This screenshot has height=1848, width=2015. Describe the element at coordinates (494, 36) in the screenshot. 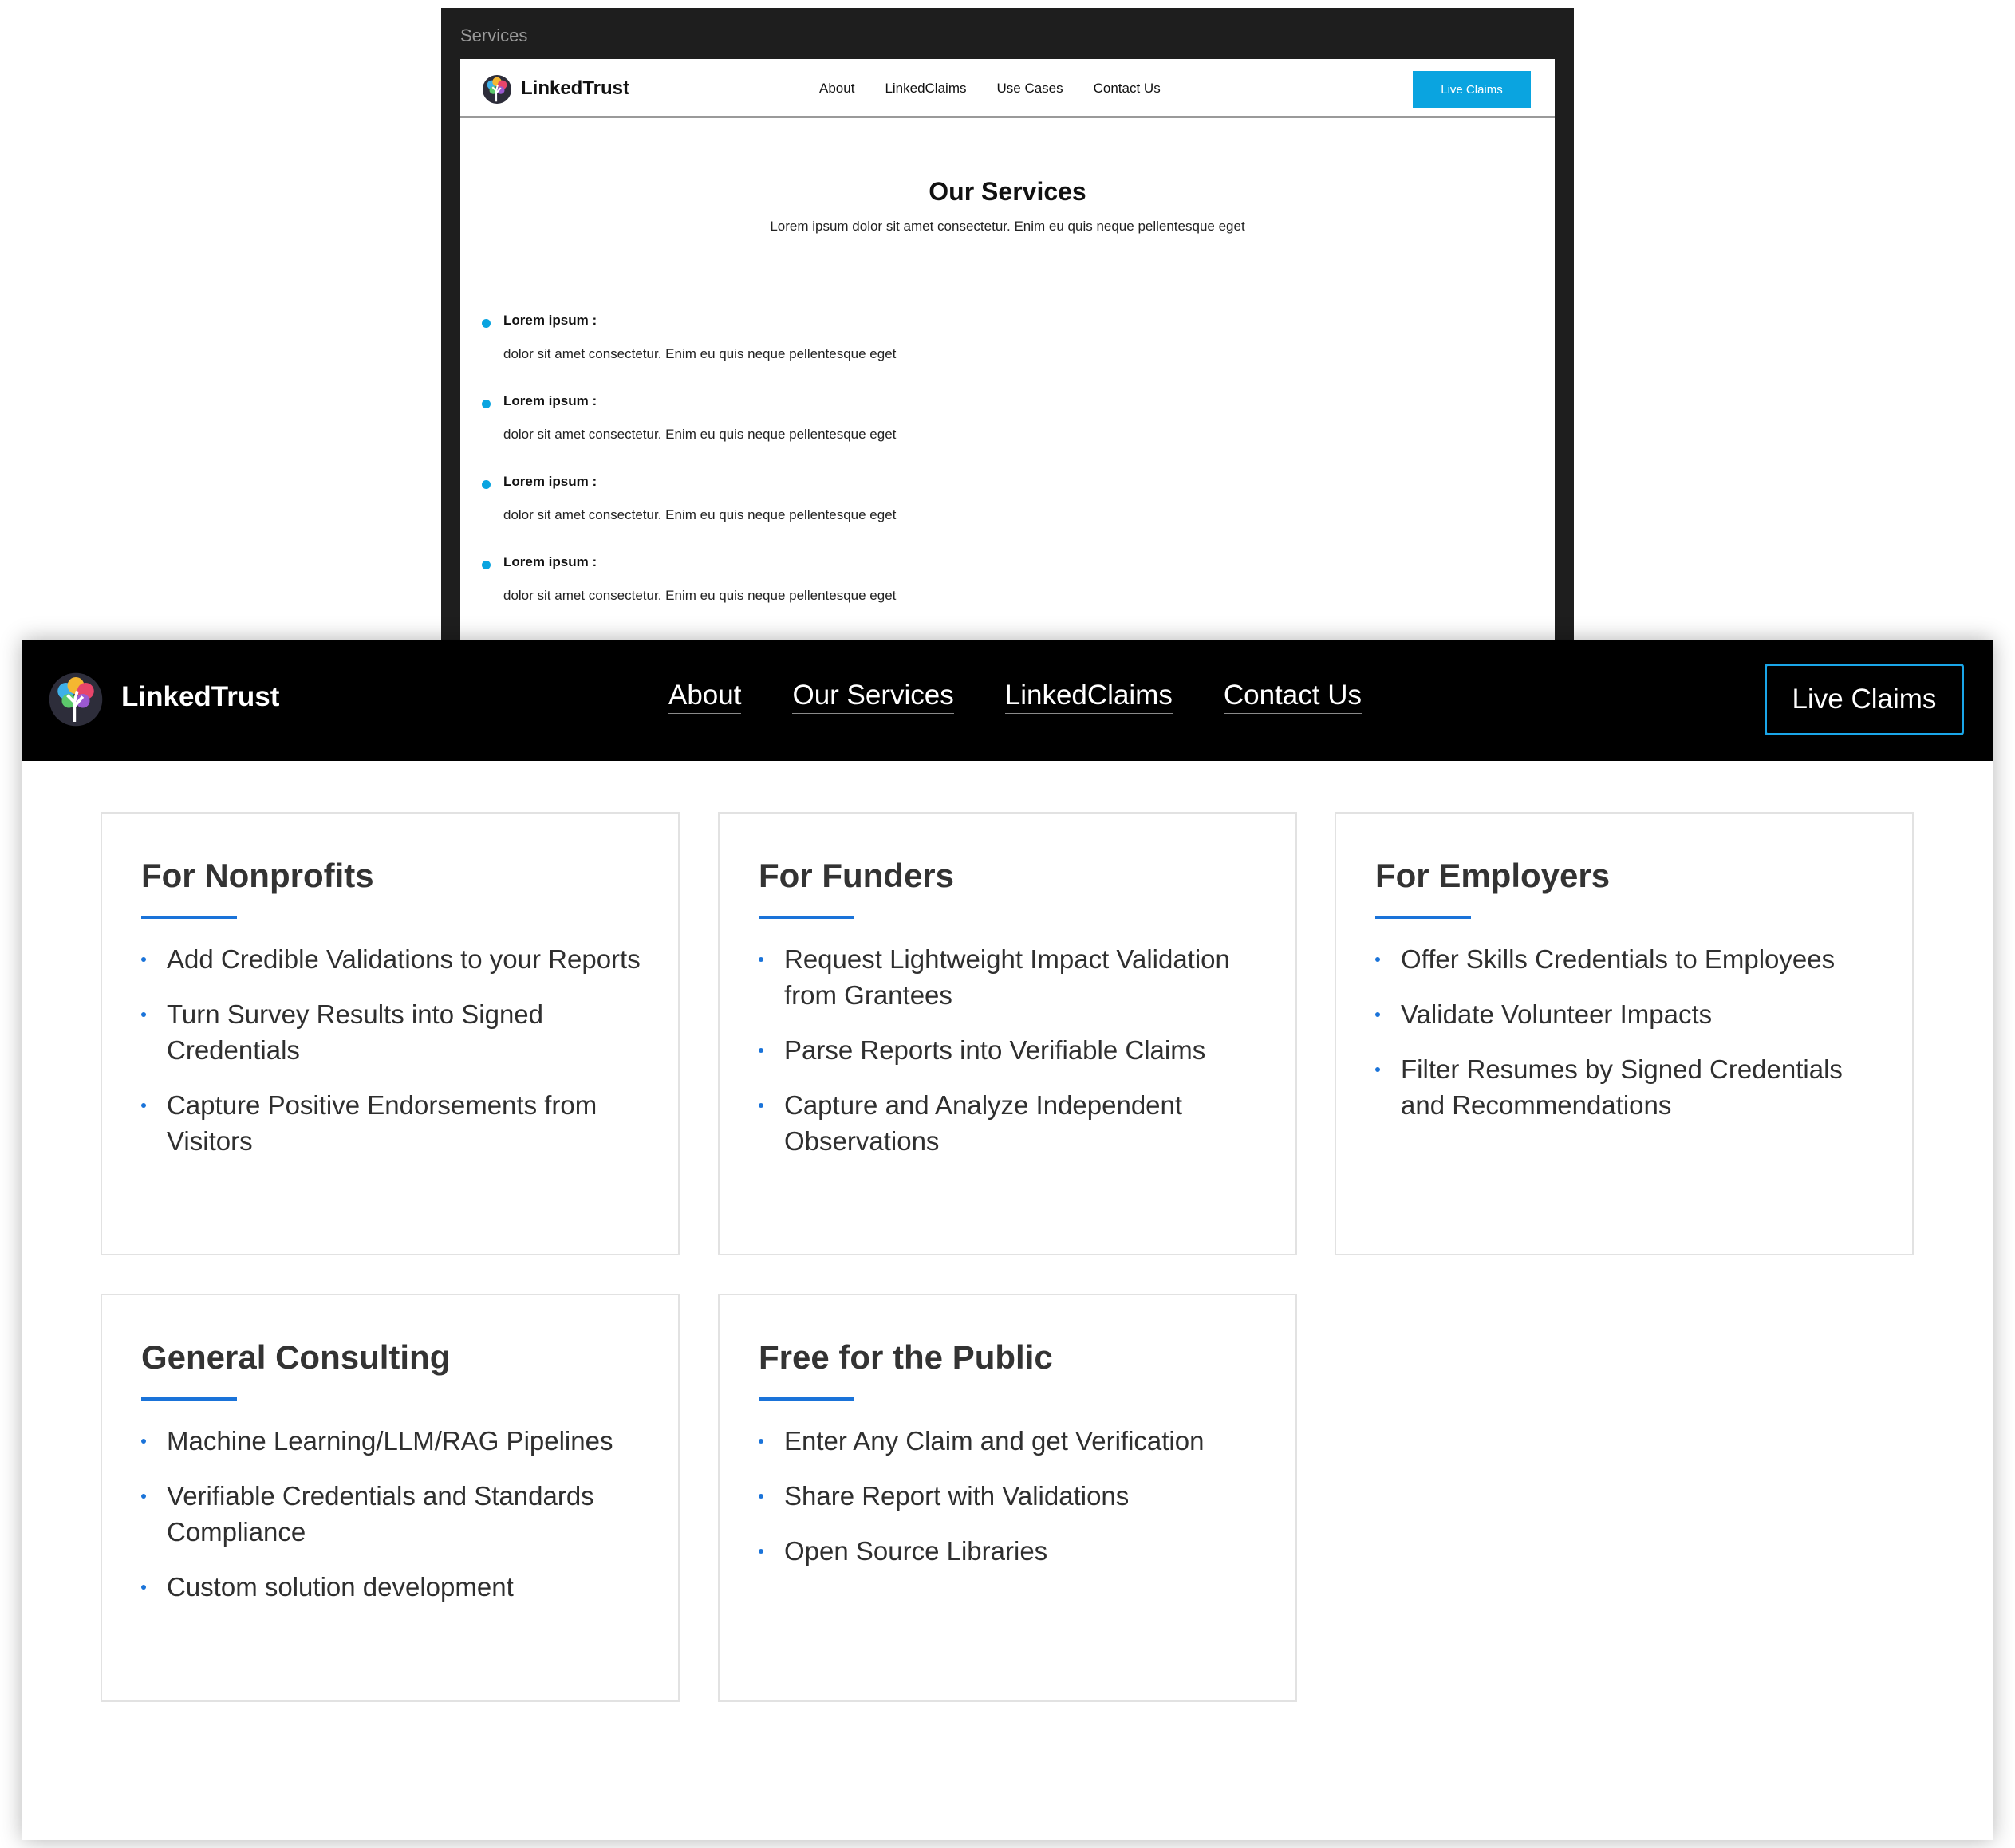

I see `preview-label: Services` at that location.